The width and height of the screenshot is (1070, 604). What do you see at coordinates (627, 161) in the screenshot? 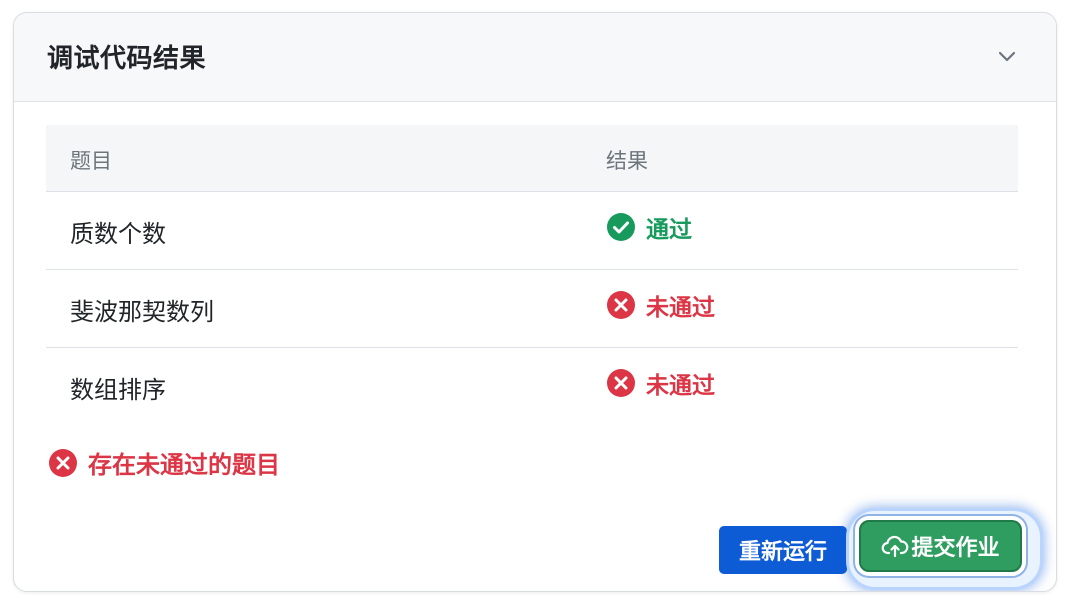
I see `column-header-result: 结果` at bounding box center [627, 161].